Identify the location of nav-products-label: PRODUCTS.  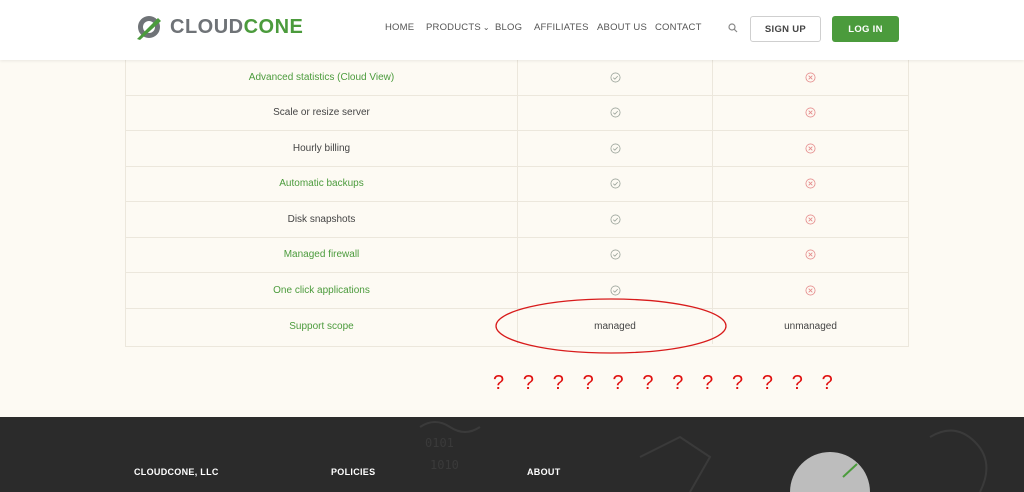
(453, 27).